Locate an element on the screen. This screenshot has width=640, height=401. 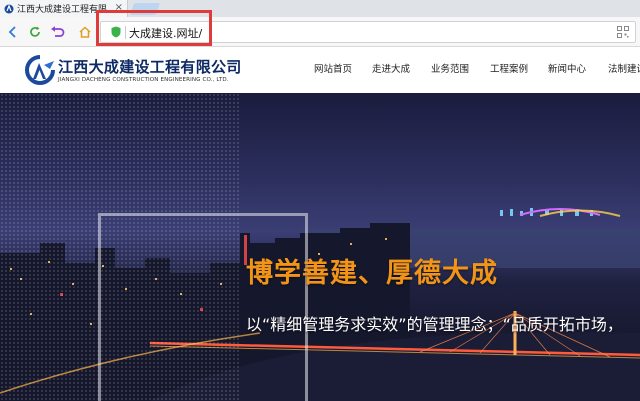
company-logo-icon is located at coordinates (40, 70).